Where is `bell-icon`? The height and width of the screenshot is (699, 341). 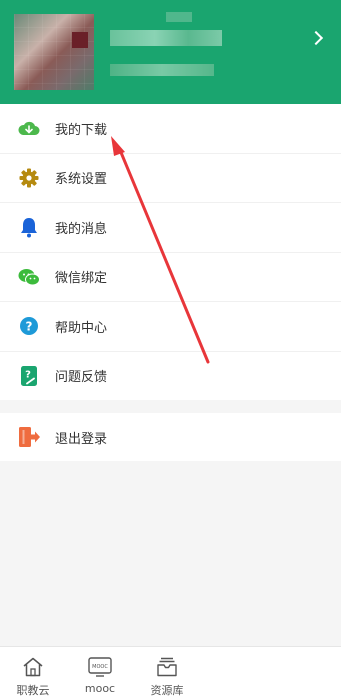 bell-icon is located at coordinates (29, 227).